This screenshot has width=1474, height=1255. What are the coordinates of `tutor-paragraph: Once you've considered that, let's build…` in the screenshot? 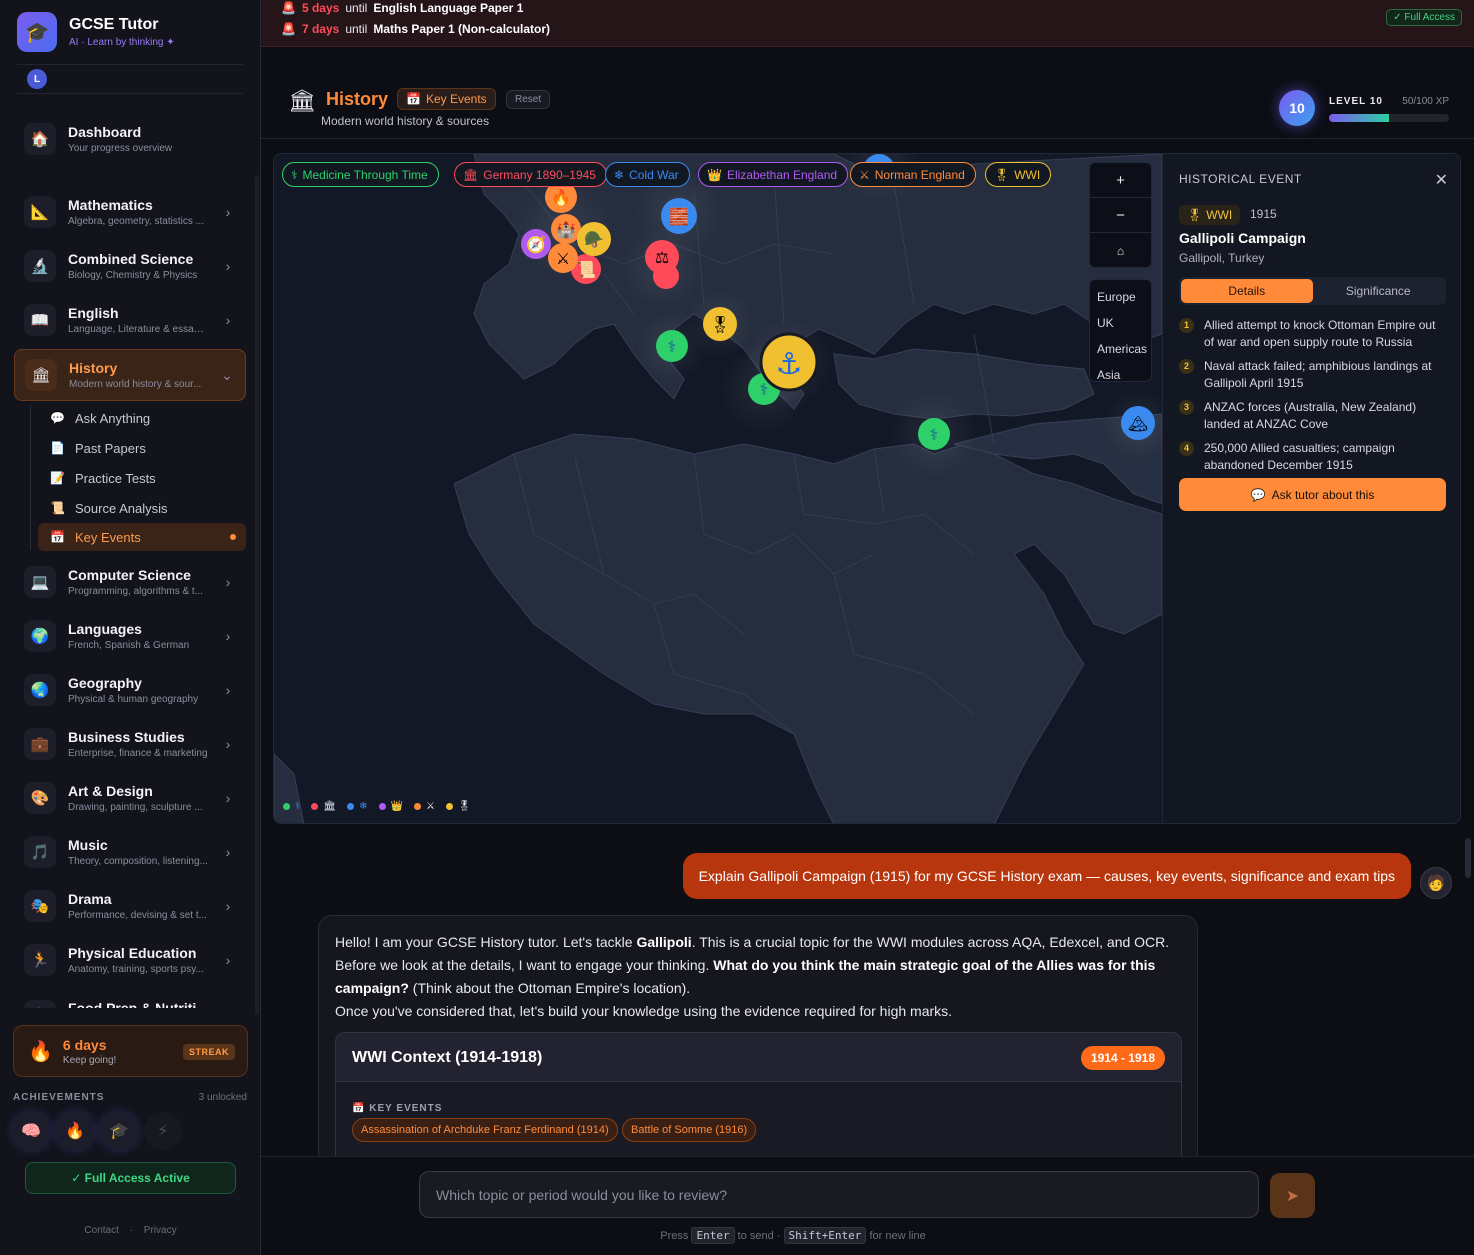 It's located at (644, 1011).